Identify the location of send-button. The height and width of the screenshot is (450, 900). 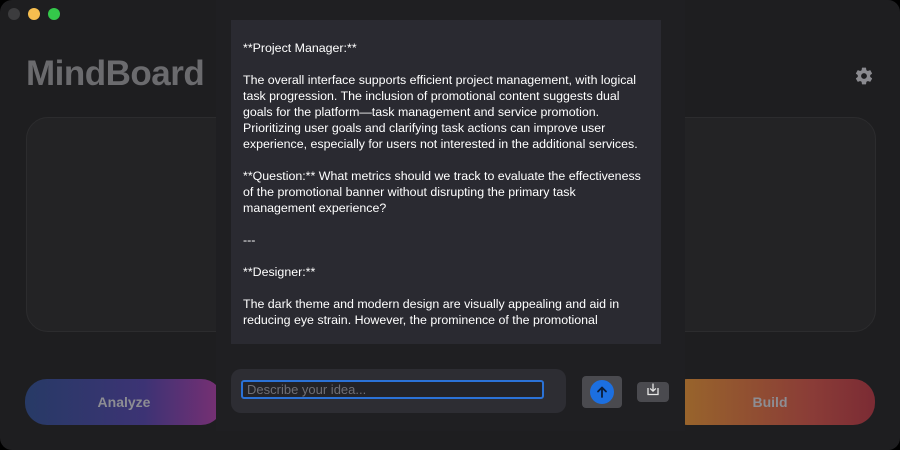
(602, 392).